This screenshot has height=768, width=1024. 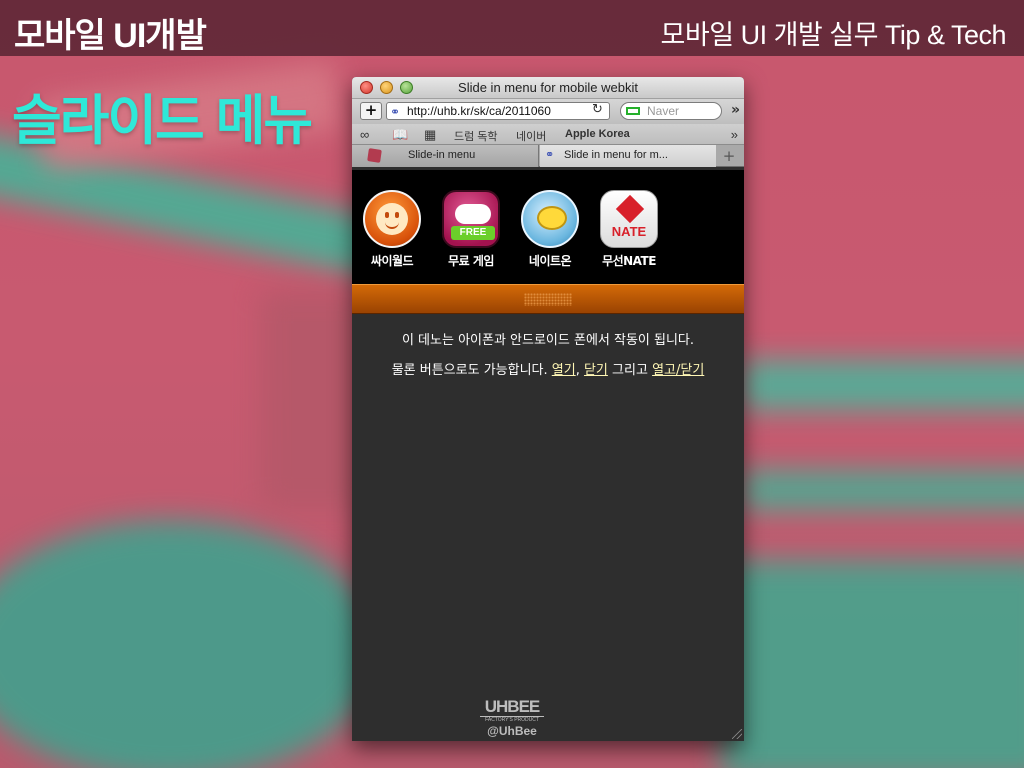 What do you see at coordinates (596, 370) in the screenshot?
I see `close-menu-link: 닫기` at bounding box center [596, 370].